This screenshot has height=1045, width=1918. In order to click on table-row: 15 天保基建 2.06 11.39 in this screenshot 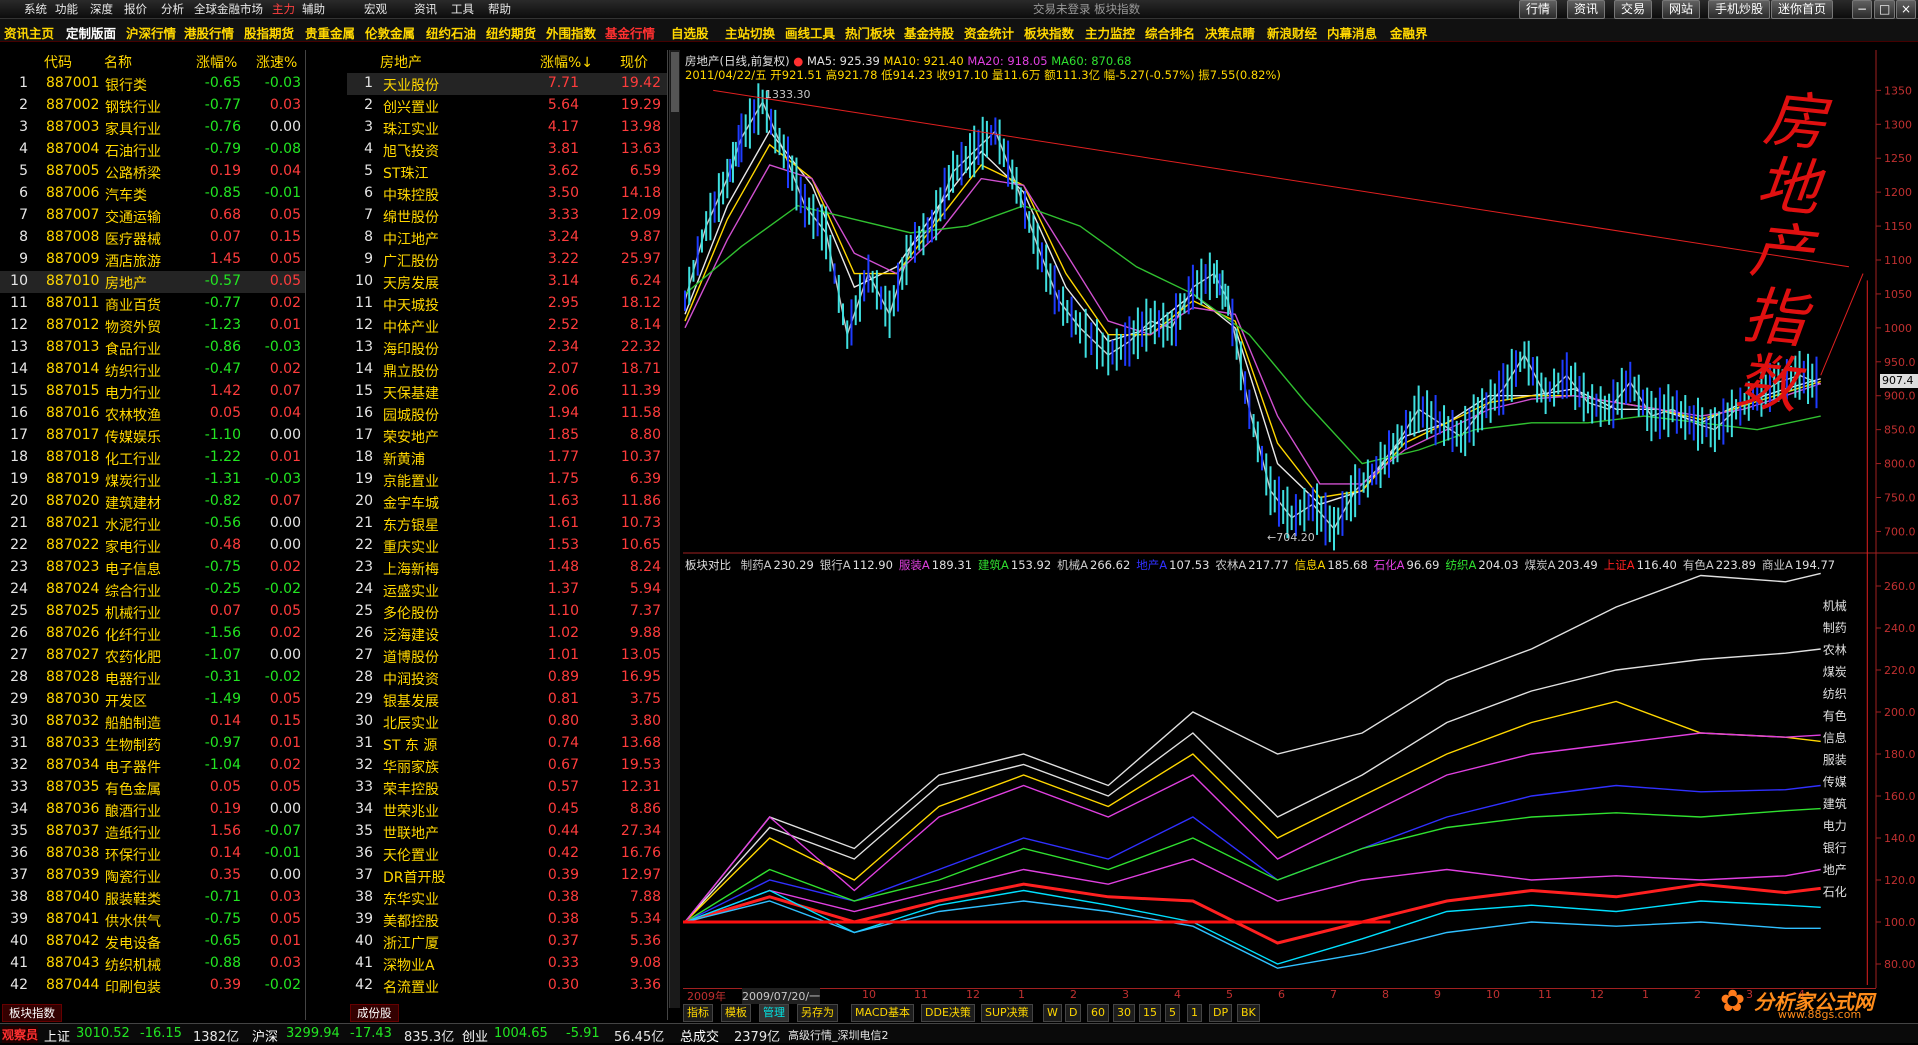, I will do `click(507, 392)`.